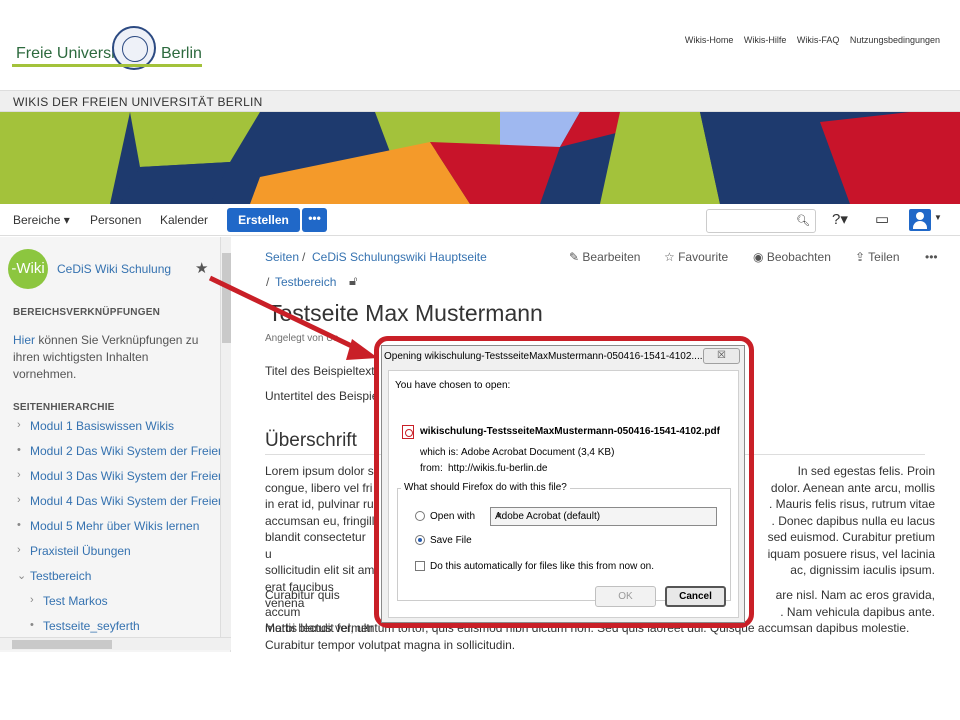  I want to click on watch-label: Beobachten, so click(798, 257).